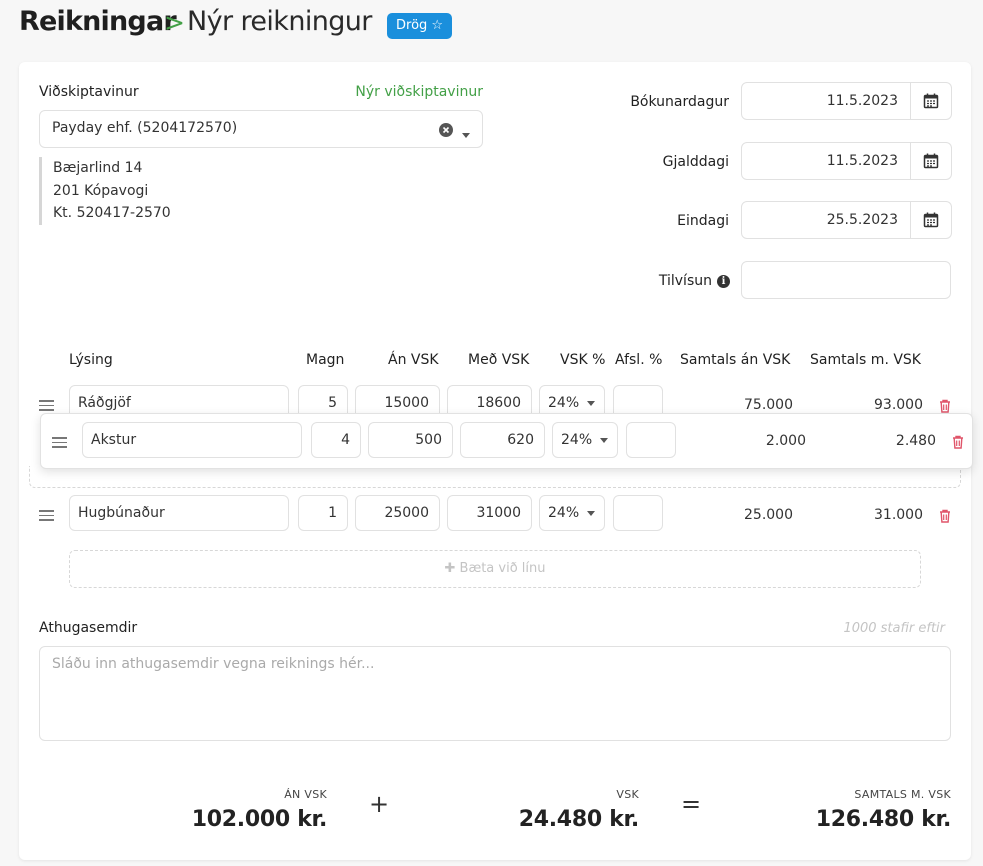 The height and width of the screenshot is (866, 983). Describe the element at coordinates (846, 280) in the screenshot. I see `reference-input` at that location.